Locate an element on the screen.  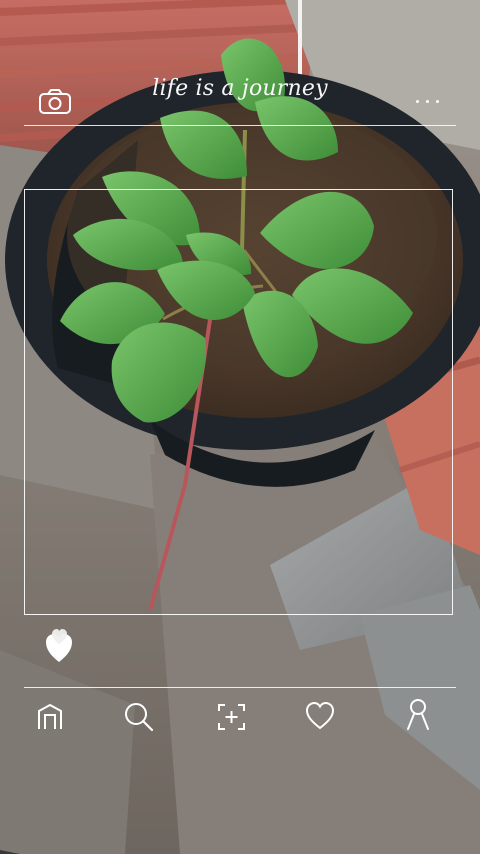
page-title: life is a journey is located at coordinates (240, 88).